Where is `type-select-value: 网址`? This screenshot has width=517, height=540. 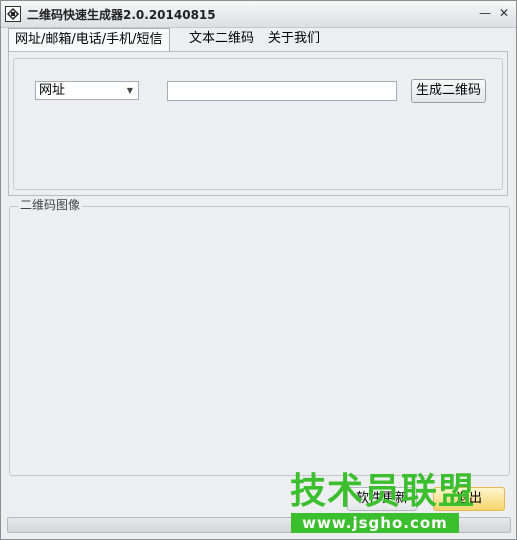 type-select-value: 网址 is located at coordinates (52, 90).